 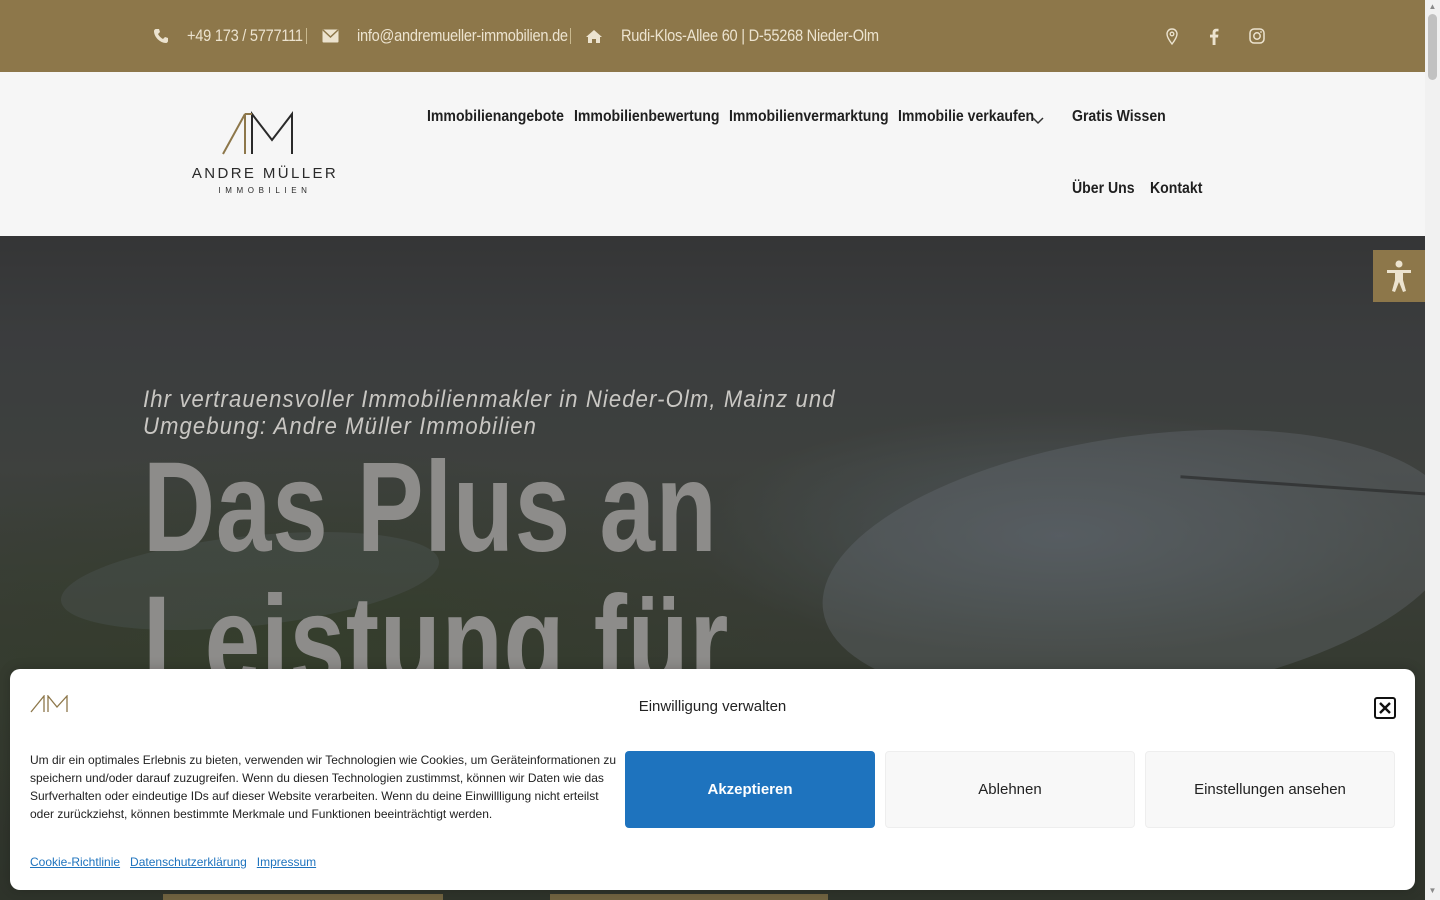 What do you see at coordinates (1119, 117) in the screenshot?
I see `nav-item-gratis-wissen: Gratis Wissen` at bounding box center [1119, 117].